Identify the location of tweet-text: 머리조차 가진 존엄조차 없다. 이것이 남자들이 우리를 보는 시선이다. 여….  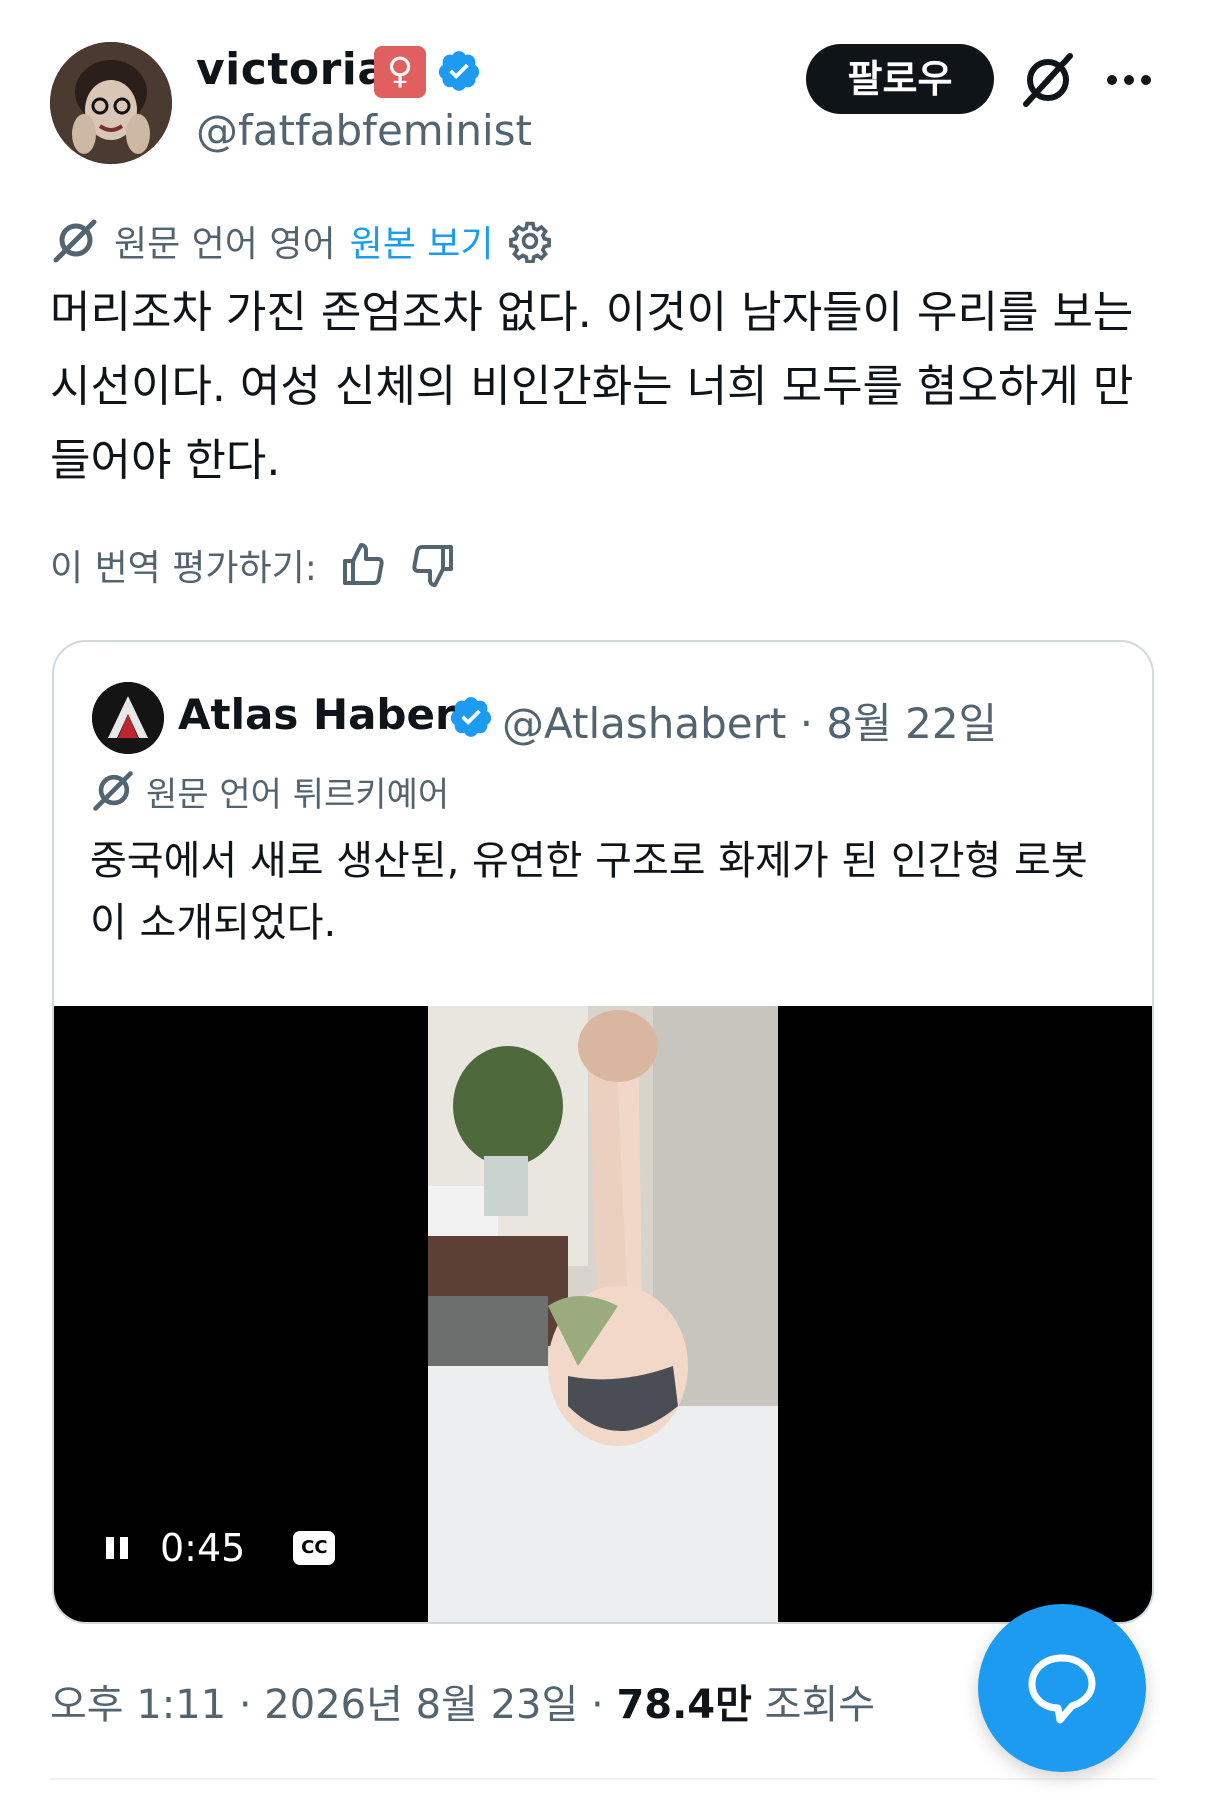
(592, 386).